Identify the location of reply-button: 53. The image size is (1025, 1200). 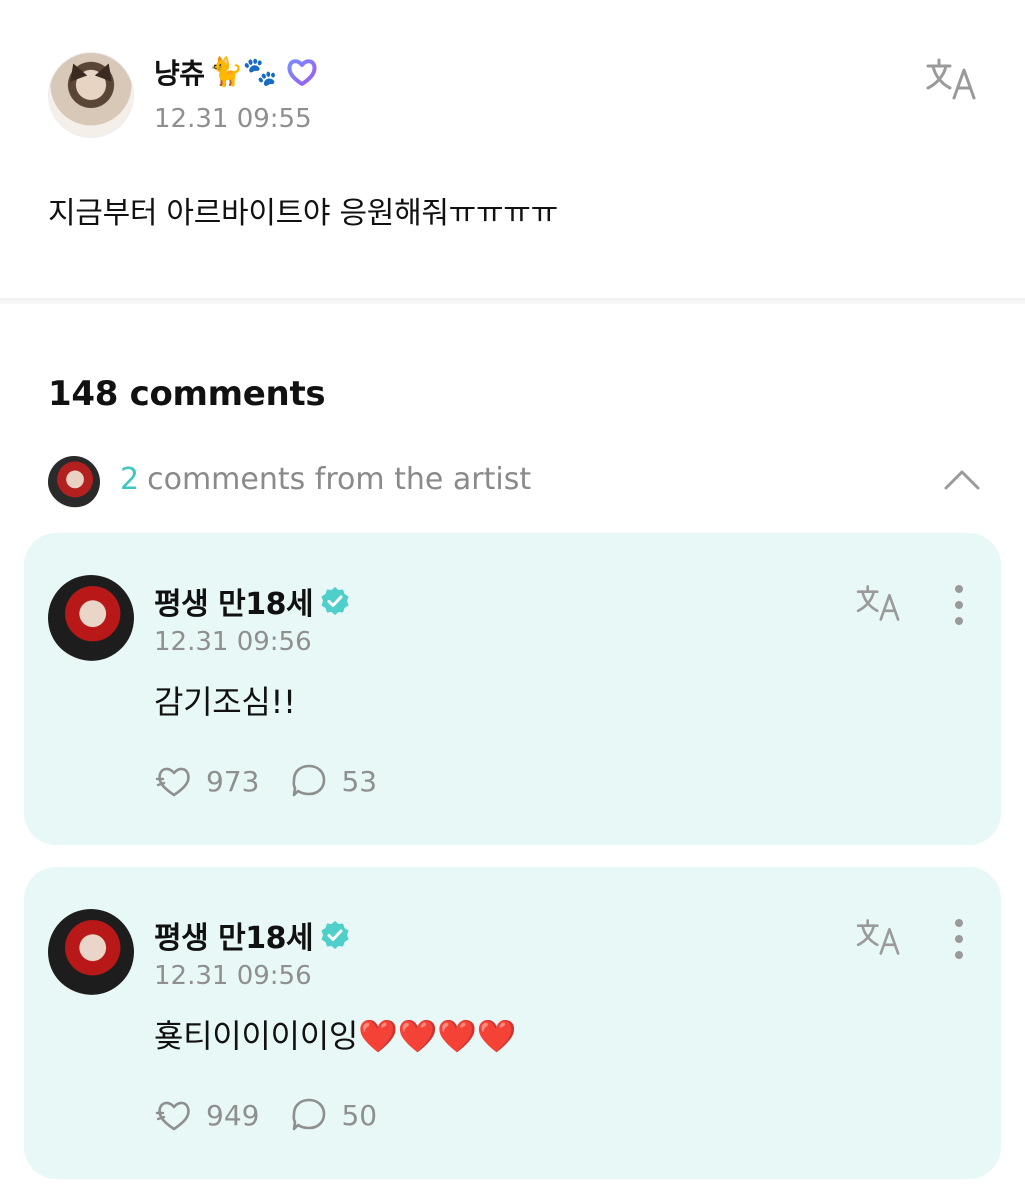
(333, 781).